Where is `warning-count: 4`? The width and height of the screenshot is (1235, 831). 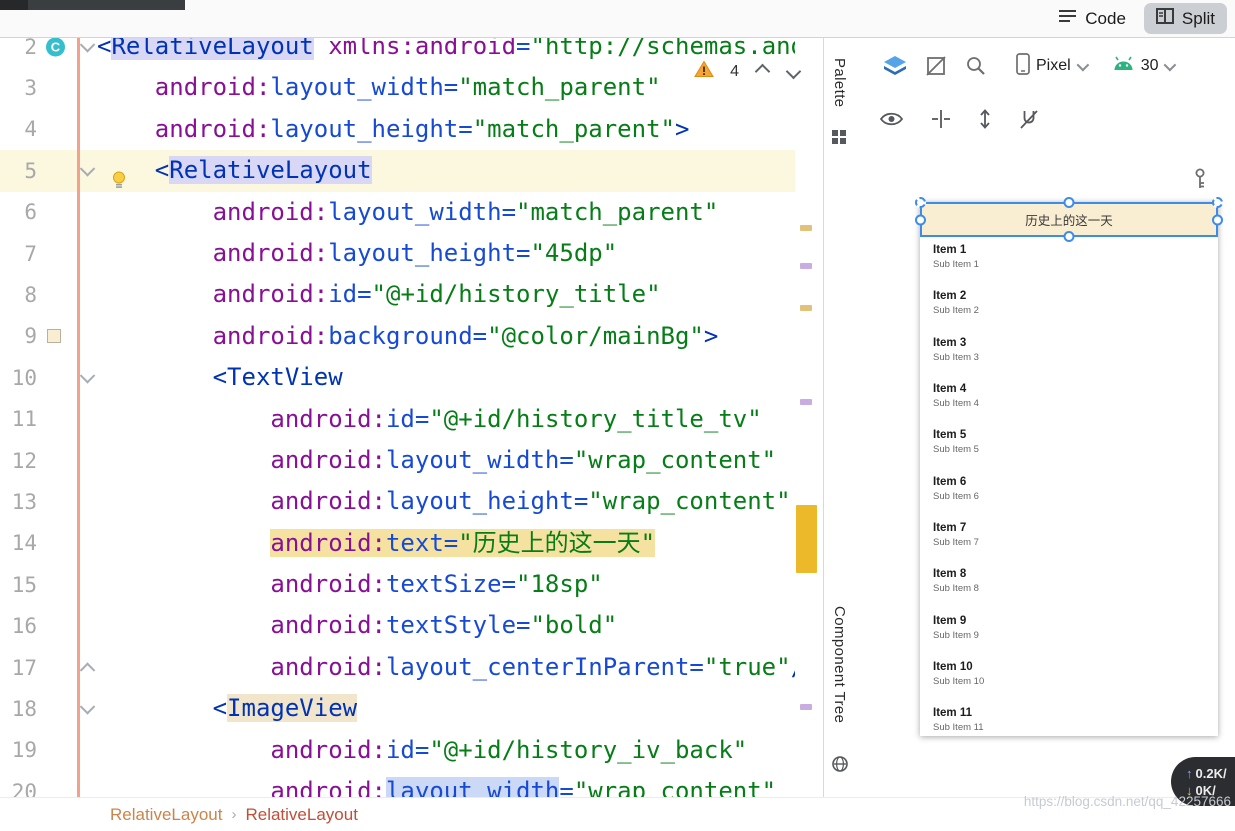 warning-count: 4 is located at coordinates (734, 71).